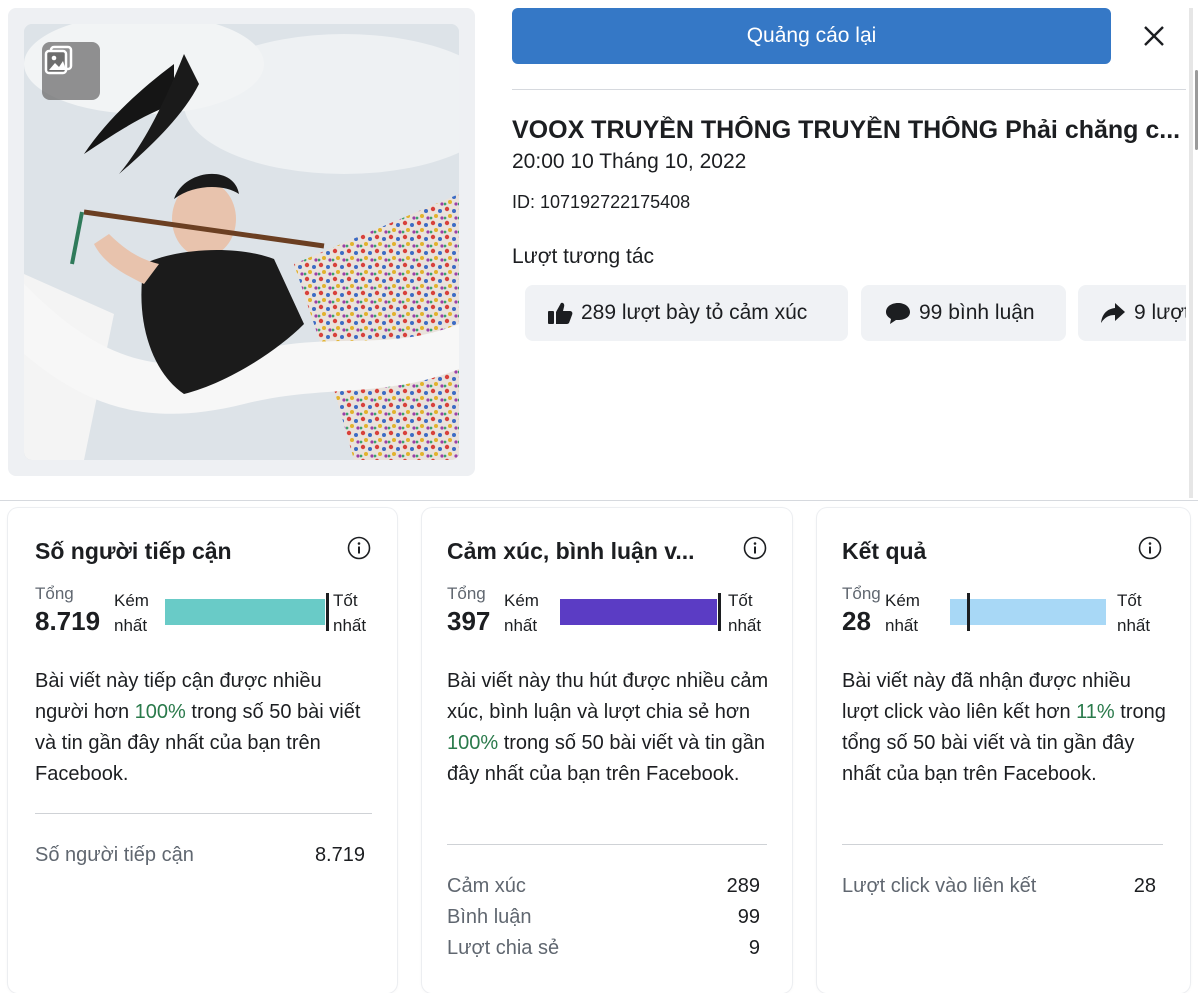  Describe the element at coordinates (339, 855) in the screenshot. I see `metric-value: 8.719` at that location.